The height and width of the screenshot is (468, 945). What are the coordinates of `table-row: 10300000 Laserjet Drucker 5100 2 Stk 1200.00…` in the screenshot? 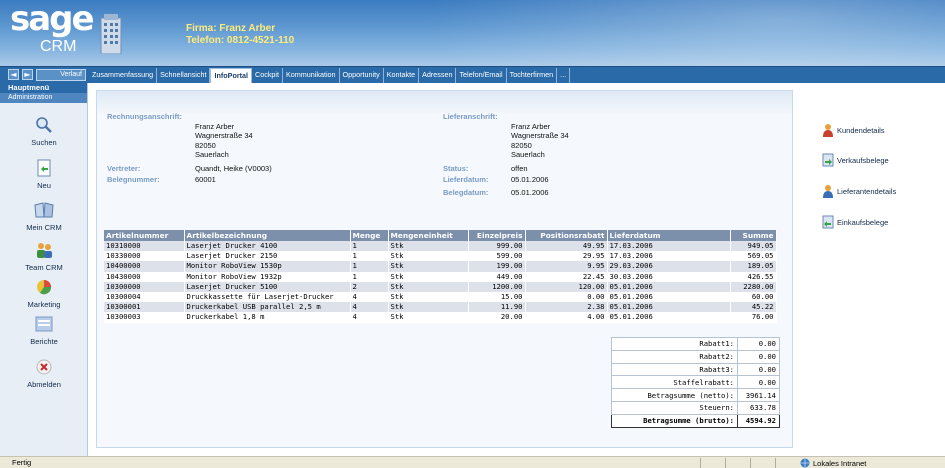 It's located at (440, 286).